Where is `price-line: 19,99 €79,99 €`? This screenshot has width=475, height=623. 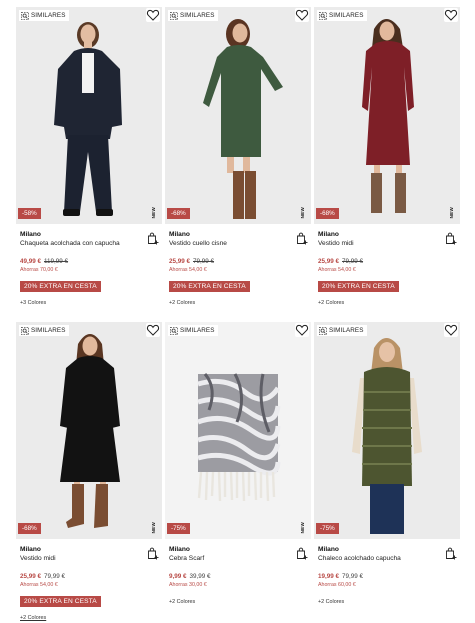
price-line: 19,99 €79,99 € is located at coordinates (389, 576).